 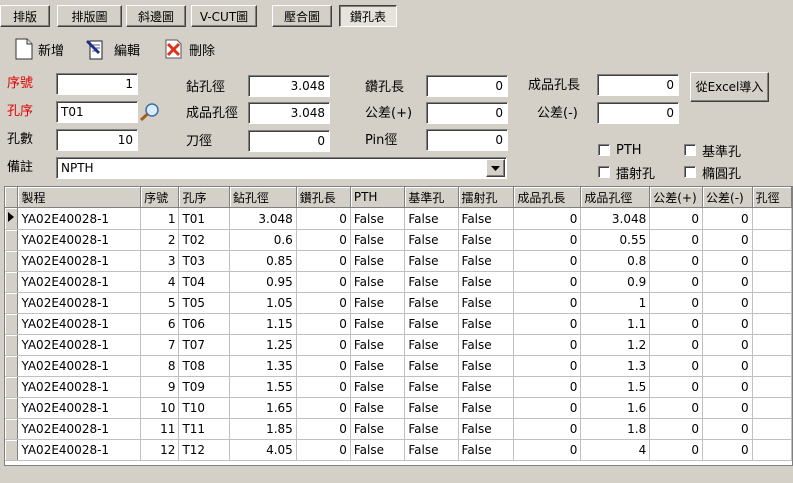 I want to click on table-cell: 4, so click(x=615, y=450).